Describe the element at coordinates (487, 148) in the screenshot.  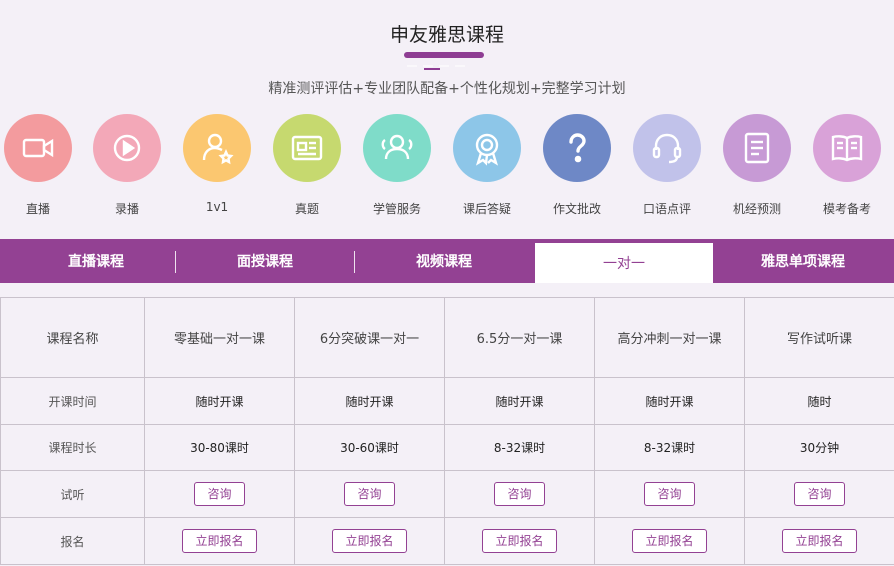
I see `badge-icon` at that location.